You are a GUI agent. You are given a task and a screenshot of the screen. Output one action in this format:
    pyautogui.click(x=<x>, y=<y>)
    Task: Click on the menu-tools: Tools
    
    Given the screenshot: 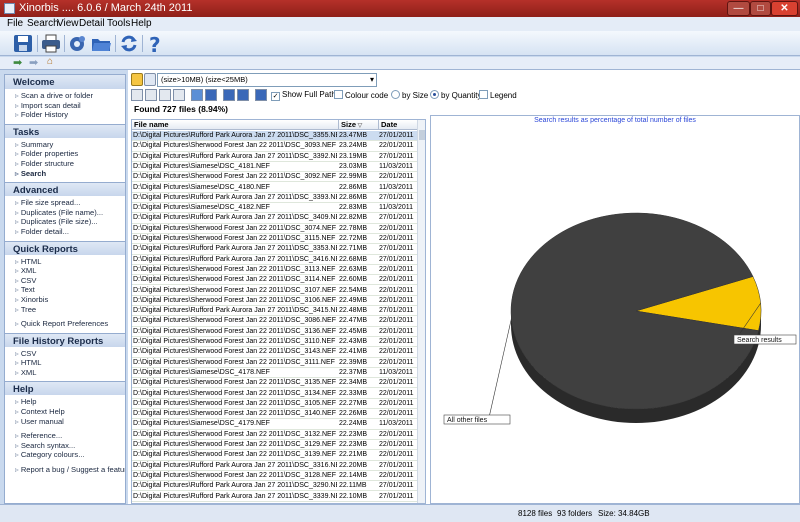 What is the action you would take?
    pyautogui.click(x=118, y=23)
    